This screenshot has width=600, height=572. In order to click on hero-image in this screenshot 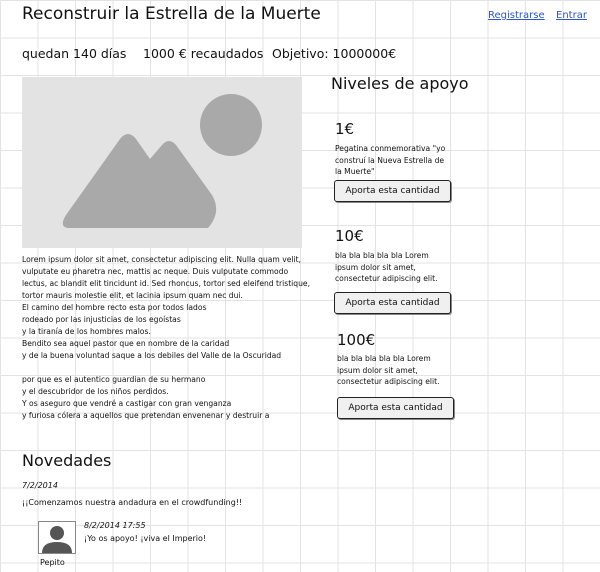, I will do `click(162, 162)`.